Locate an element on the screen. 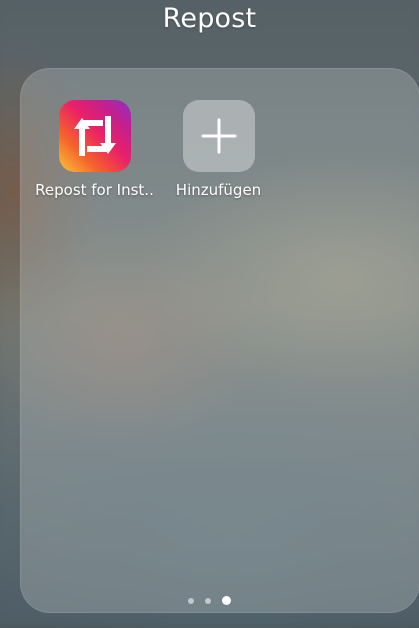 The image size is (419, 628). page-indicator is located at coordinates (209, 600).